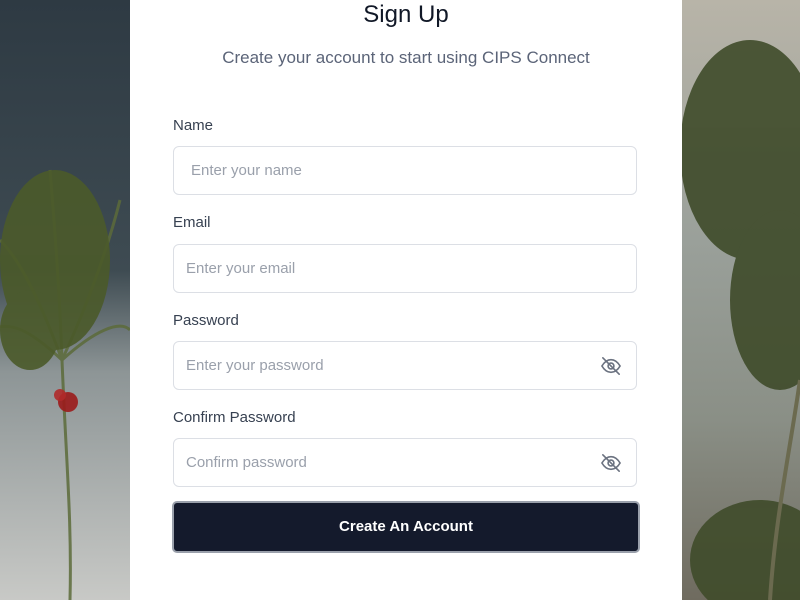 This screenshot has height=600, width=800. What do you see at coordinates (391, 170) in the screenshot?
I see `name-input` at bounding box center [391, 170].